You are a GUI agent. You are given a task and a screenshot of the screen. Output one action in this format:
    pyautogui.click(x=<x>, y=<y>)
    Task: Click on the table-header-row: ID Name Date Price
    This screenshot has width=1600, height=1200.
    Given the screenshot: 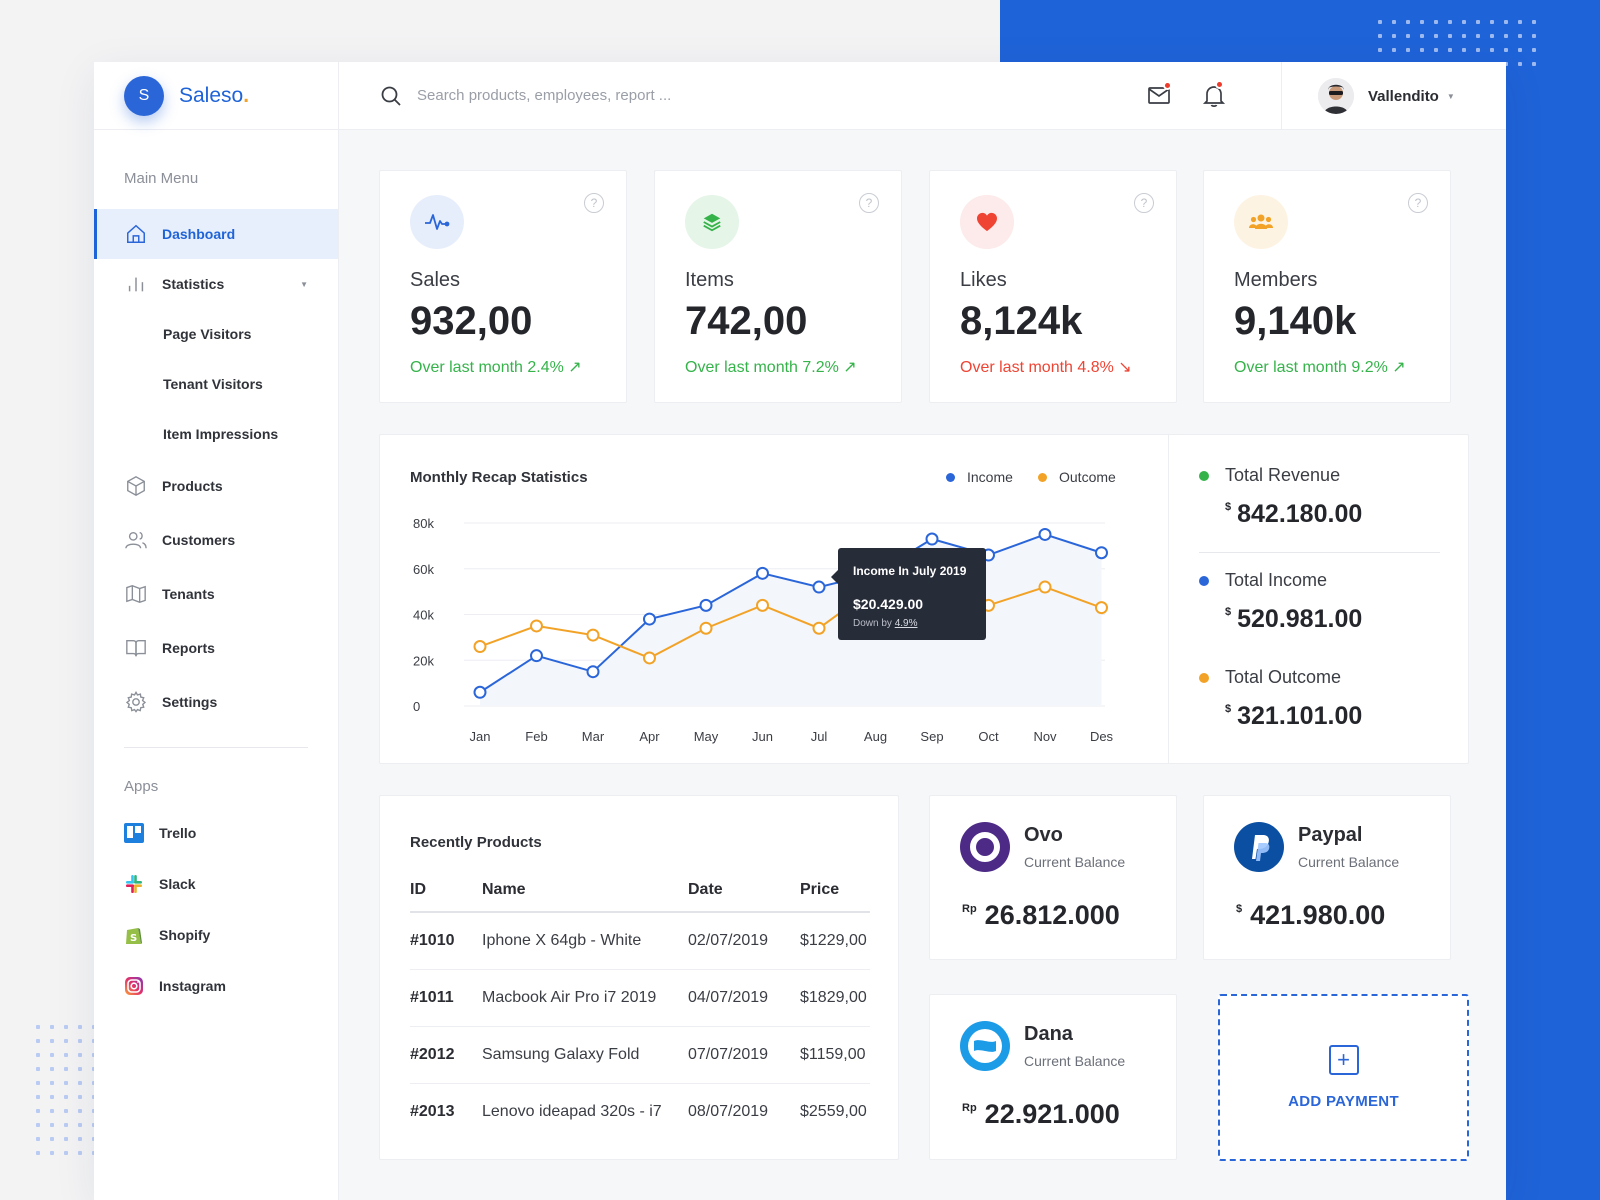 What is the action you would take?
    pyautogui.click(x=640, y=890)
    